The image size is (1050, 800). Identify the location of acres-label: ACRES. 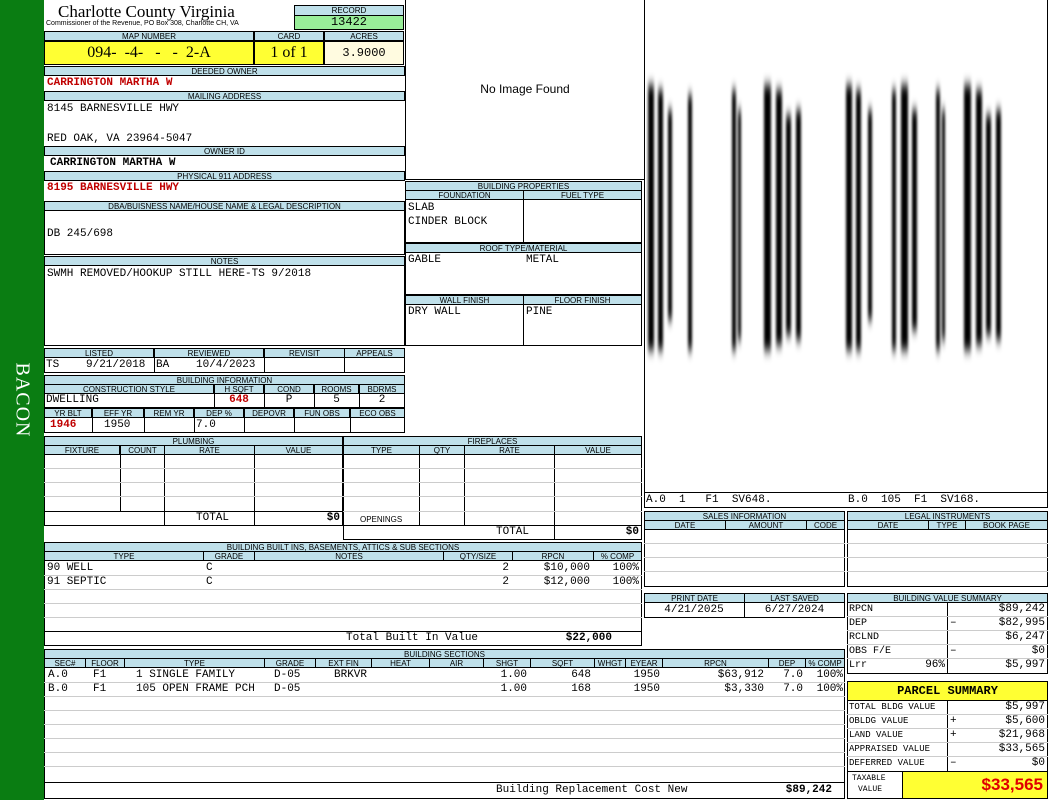
(364, 36).